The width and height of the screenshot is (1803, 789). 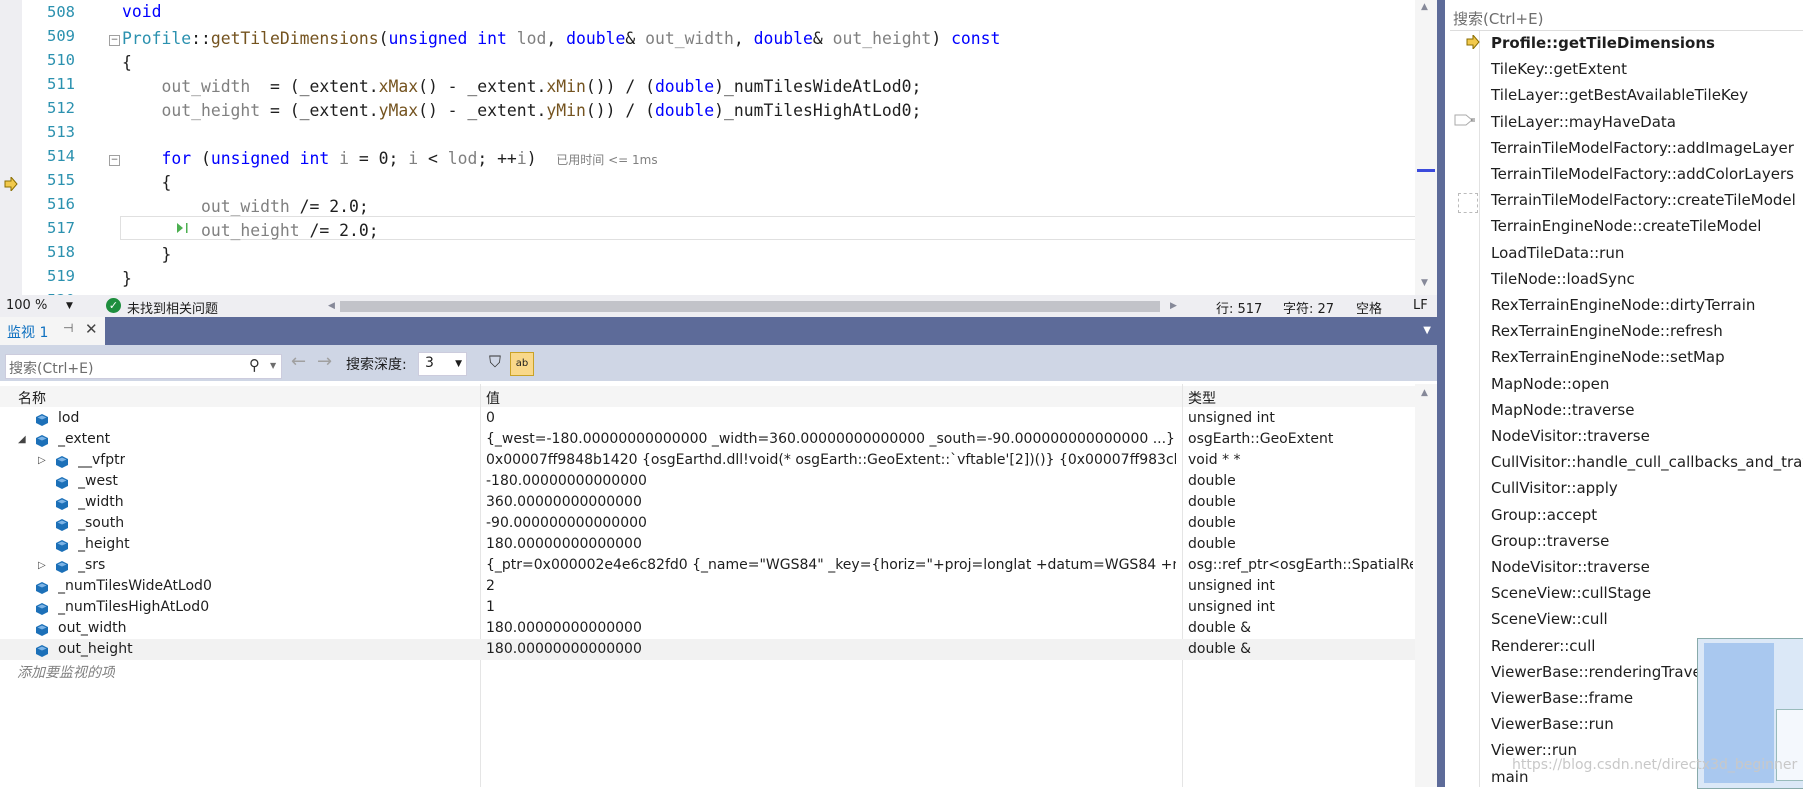 What do you see at coordinates (831, 418) in the screenshot?
I see `watch-row-value: 0` at bounding box center [831, 418].